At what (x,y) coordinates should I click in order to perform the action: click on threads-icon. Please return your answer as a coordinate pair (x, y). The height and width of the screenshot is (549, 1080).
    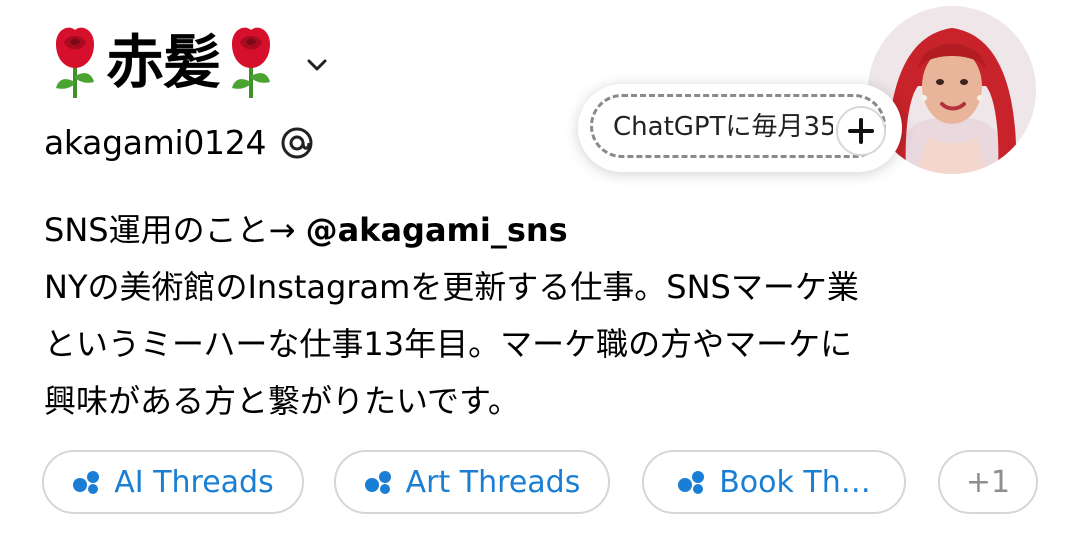
    Looking at the image, I should click on (297, 143).